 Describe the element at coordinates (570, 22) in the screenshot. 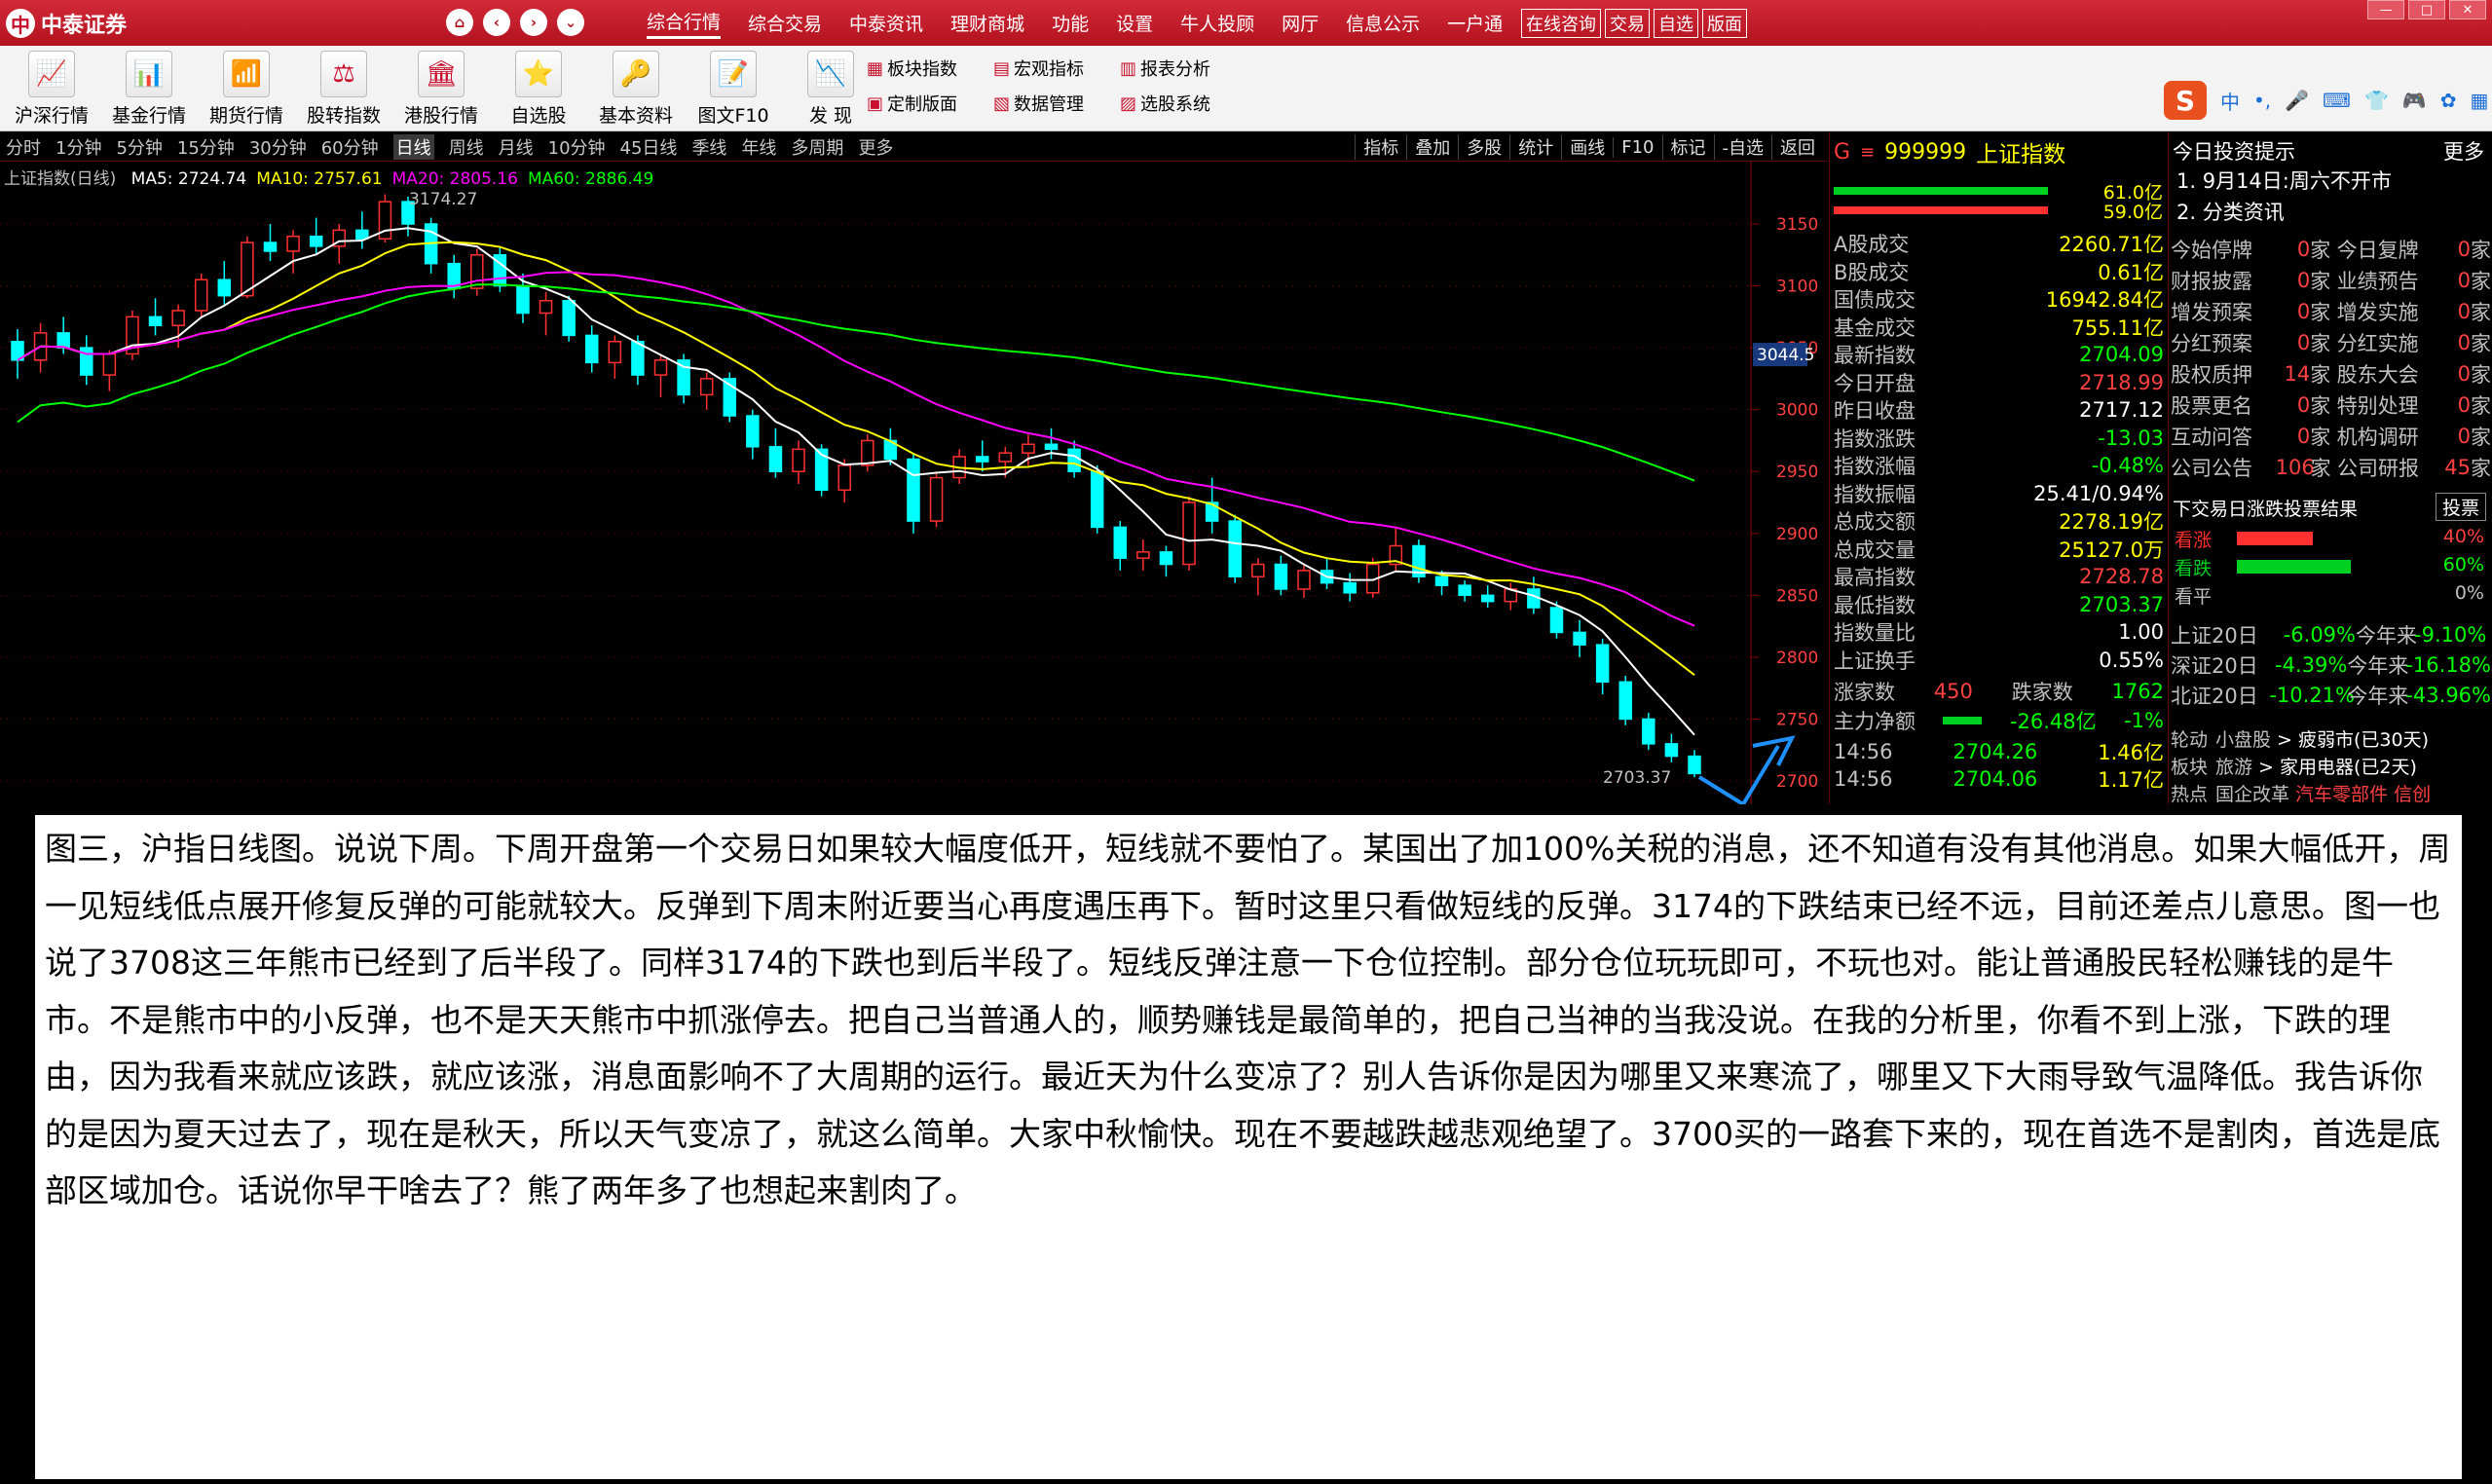

I see `dropdown-icon: ⌄` at that location.